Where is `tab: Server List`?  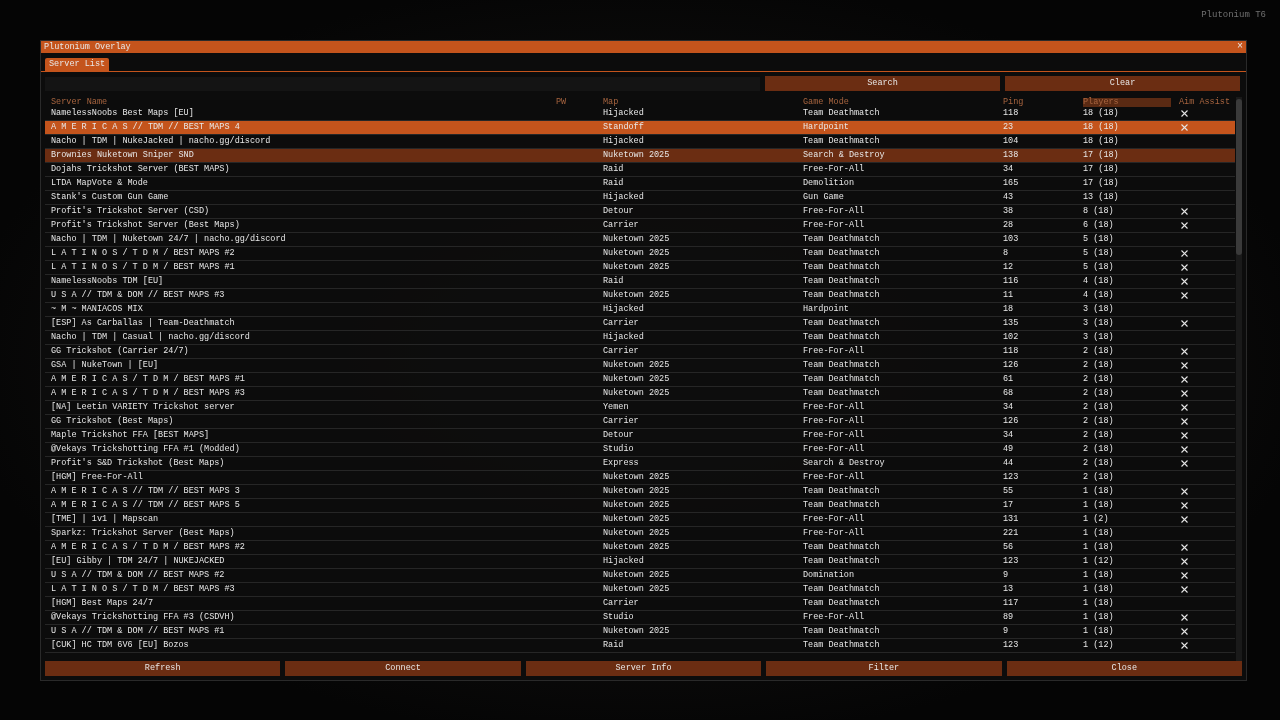
tab: Server List is located at coordinates (77, 64).